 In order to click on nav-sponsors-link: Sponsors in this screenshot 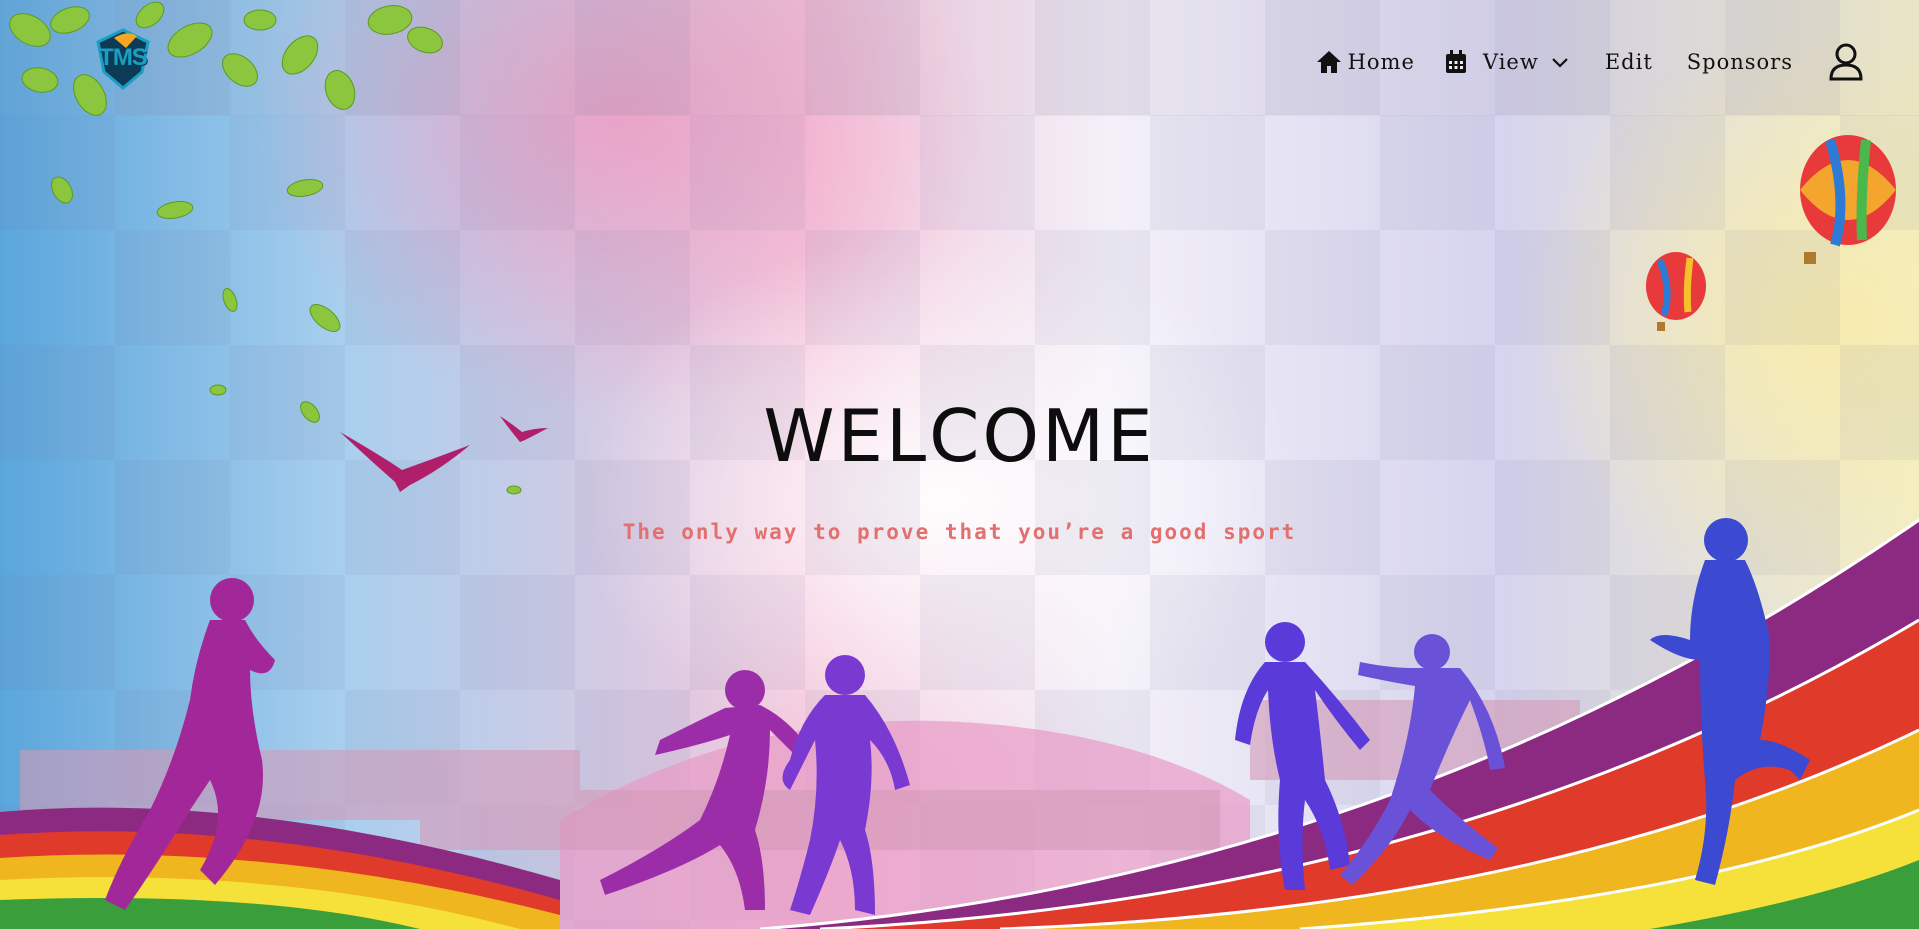, I will do `click(1740, 62)`.